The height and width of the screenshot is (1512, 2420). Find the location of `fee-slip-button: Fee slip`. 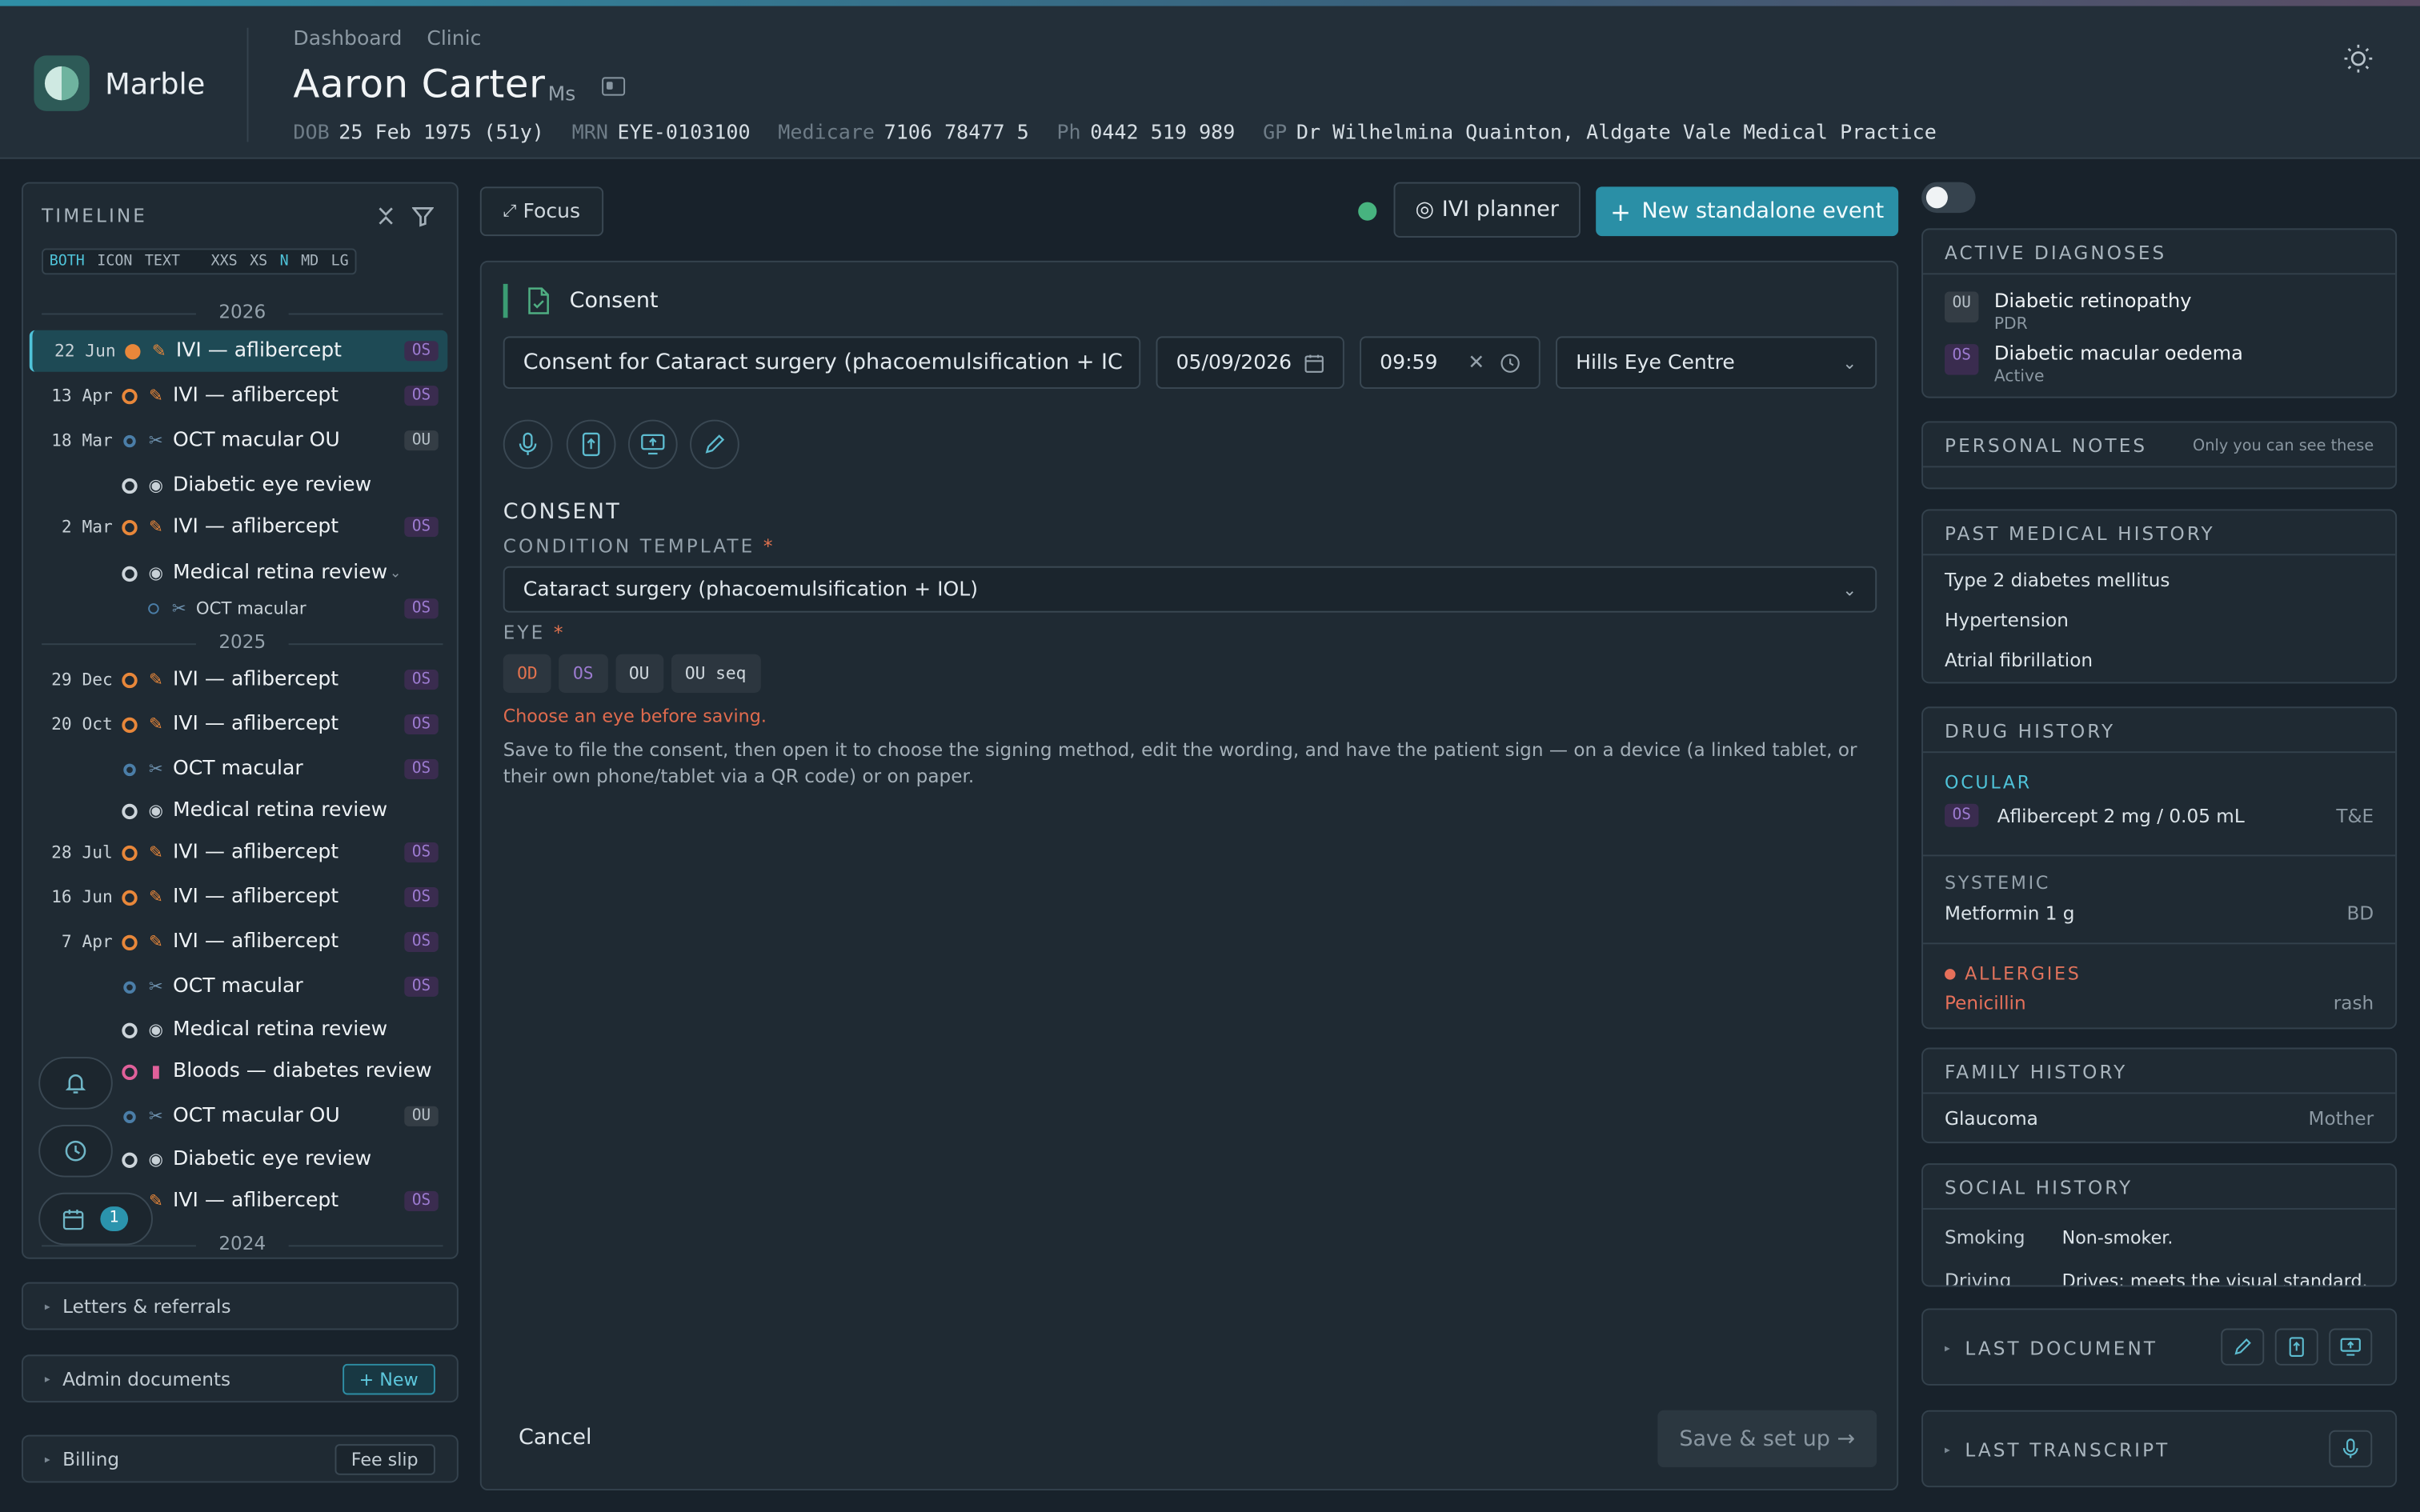

fee-slip-button: Fee slip is located at coordinates (384, 1459).